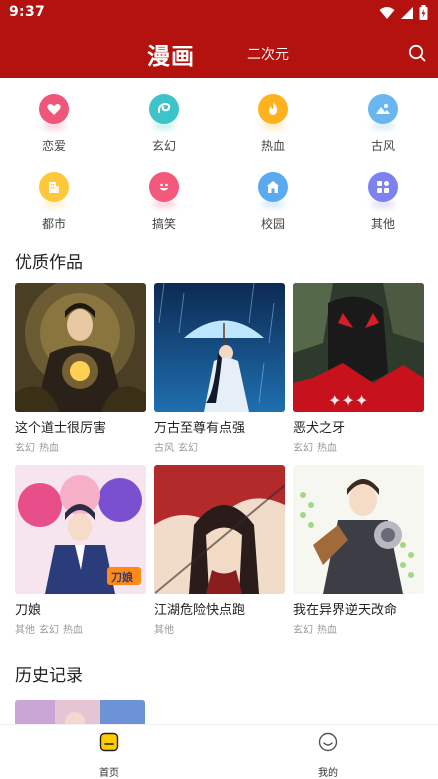 This screenshot has width=438, height=779. What do you see at coordinates (27, 12) in the screenshot?
I see `status-time: 9:37` at bounding box center [27, 12].